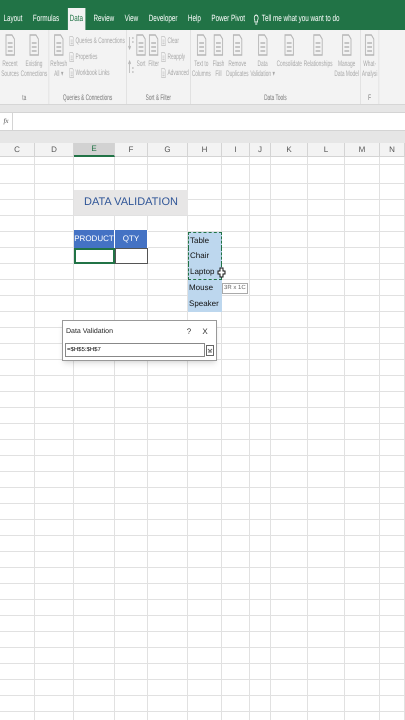 The image size is (405, 720). I want to click on column-header: J, so click(260, 150).